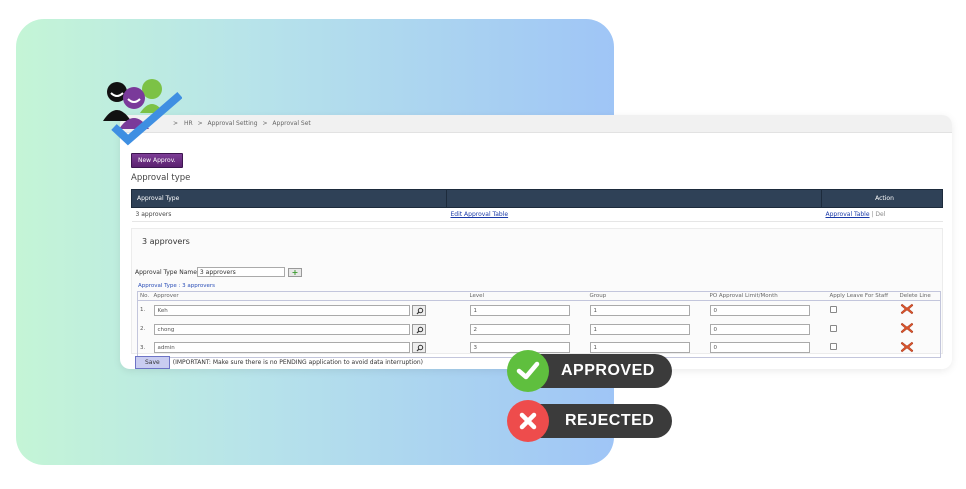 Image resolution: width=966 pixels, height=489 pixels. Describe the element at coordinates (519, 310) in the screenshot. I see `level-input: 1` at that location.